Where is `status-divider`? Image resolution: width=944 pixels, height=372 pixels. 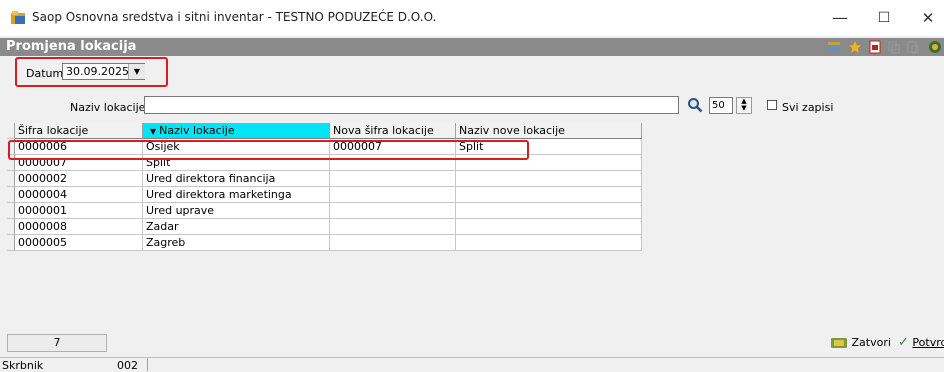
status-divider is located at coordinates (147, 364).